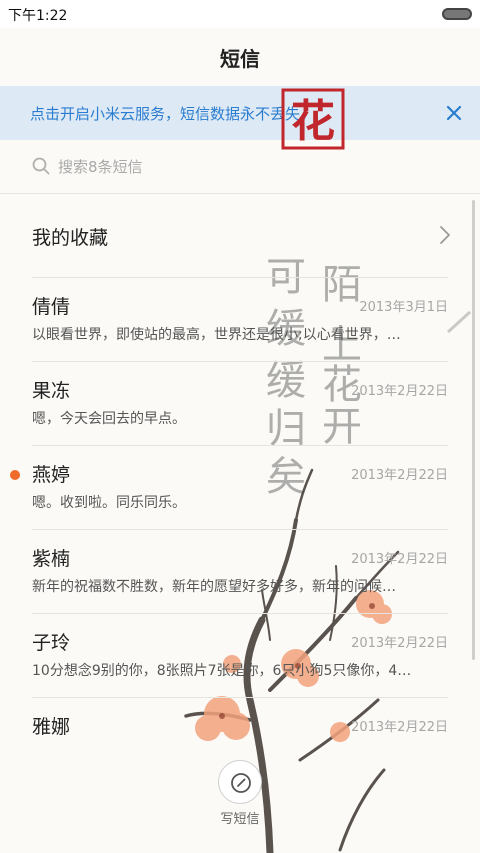 The image size is (480, 853). What do you see at coordinates (457, 14) in the screenshot?
I see `battery-icon` at bounding box center [457, 14].